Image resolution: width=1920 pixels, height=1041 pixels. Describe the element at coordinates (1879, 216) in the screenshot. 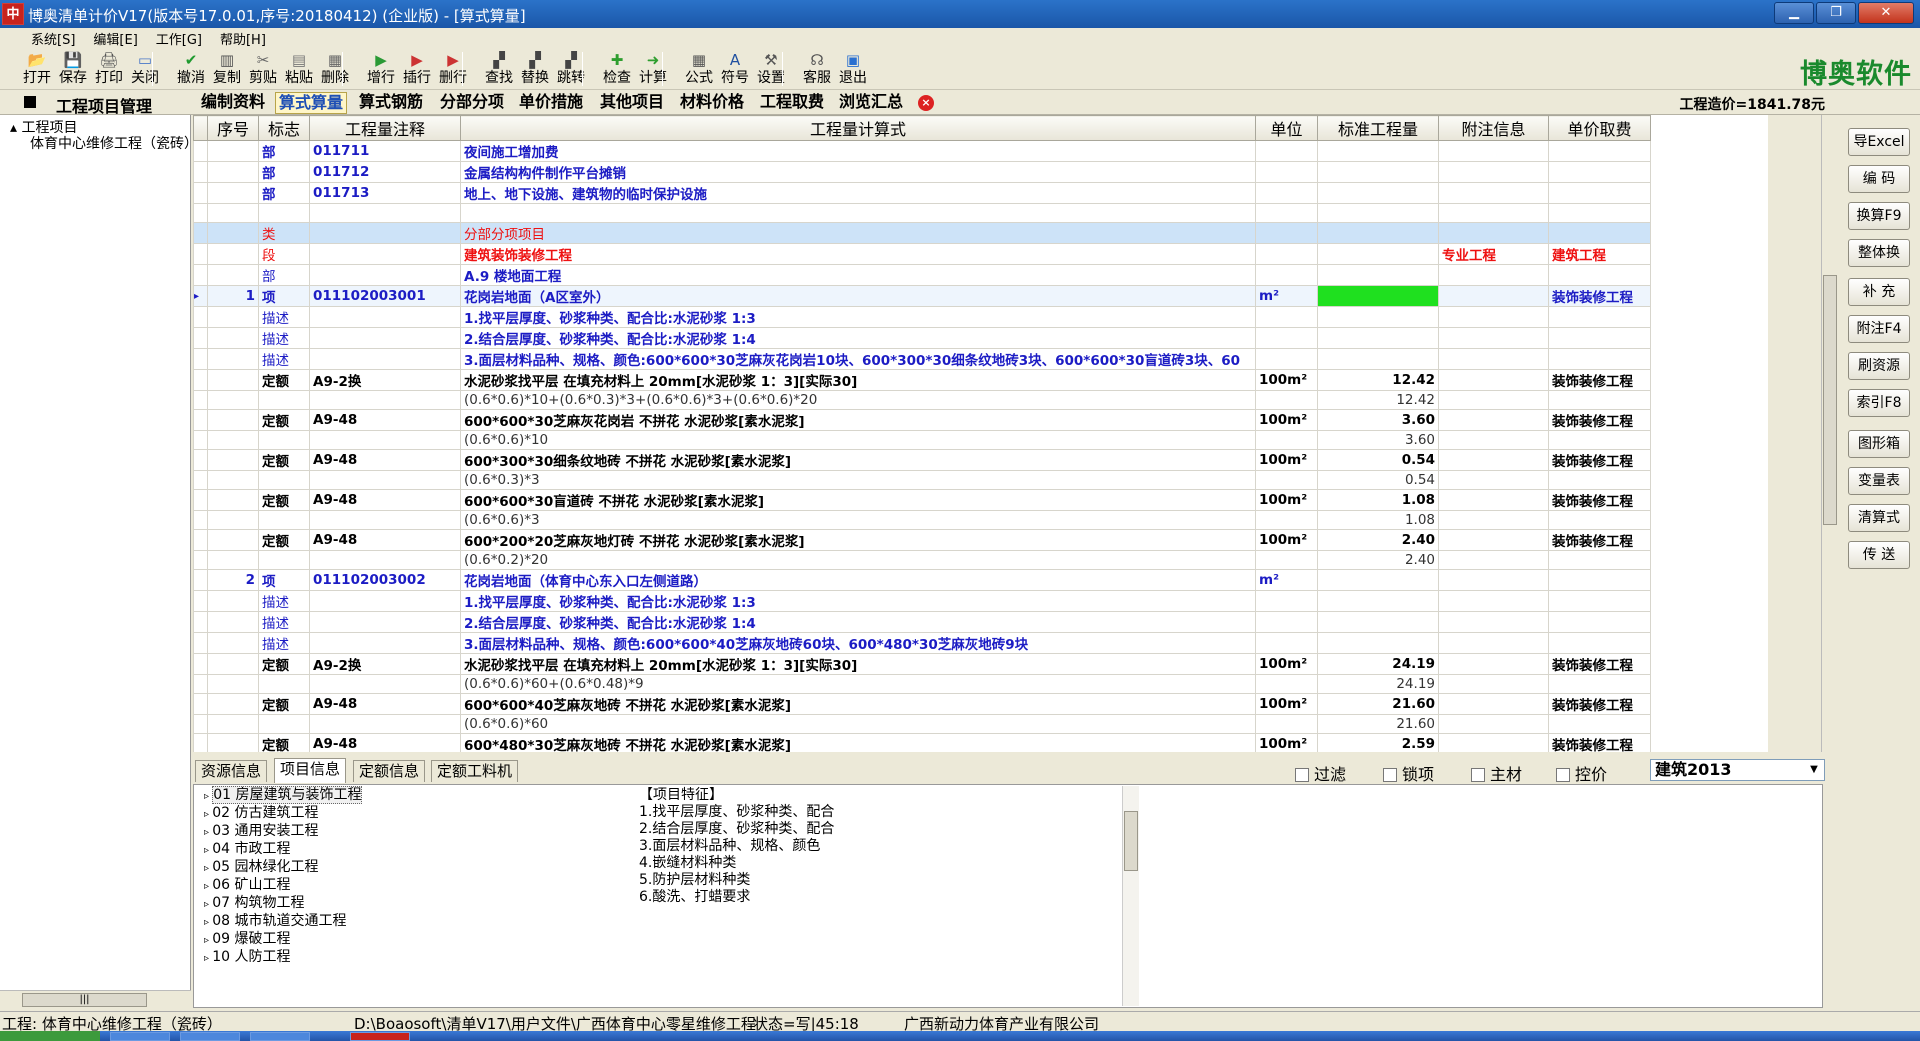

I see `side-button-2: 换算F9` at that location.